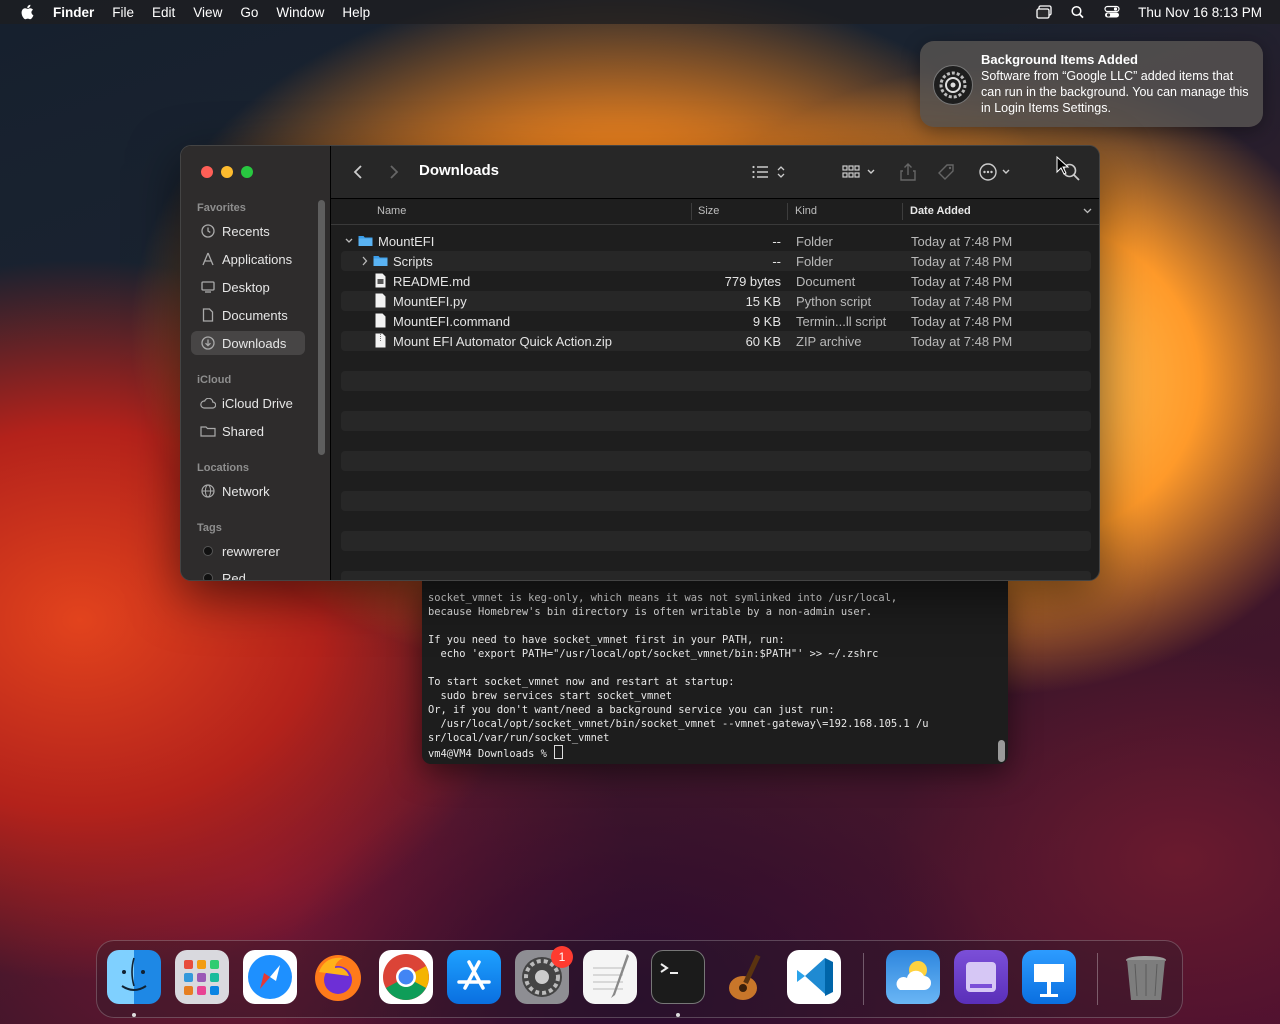 The width and height of the screenshot is (1280, 1024). What do you see at coordinates (678, 977) in the screenshot?
I see `dock-terminal-icon` at bounding box center [678, 977].